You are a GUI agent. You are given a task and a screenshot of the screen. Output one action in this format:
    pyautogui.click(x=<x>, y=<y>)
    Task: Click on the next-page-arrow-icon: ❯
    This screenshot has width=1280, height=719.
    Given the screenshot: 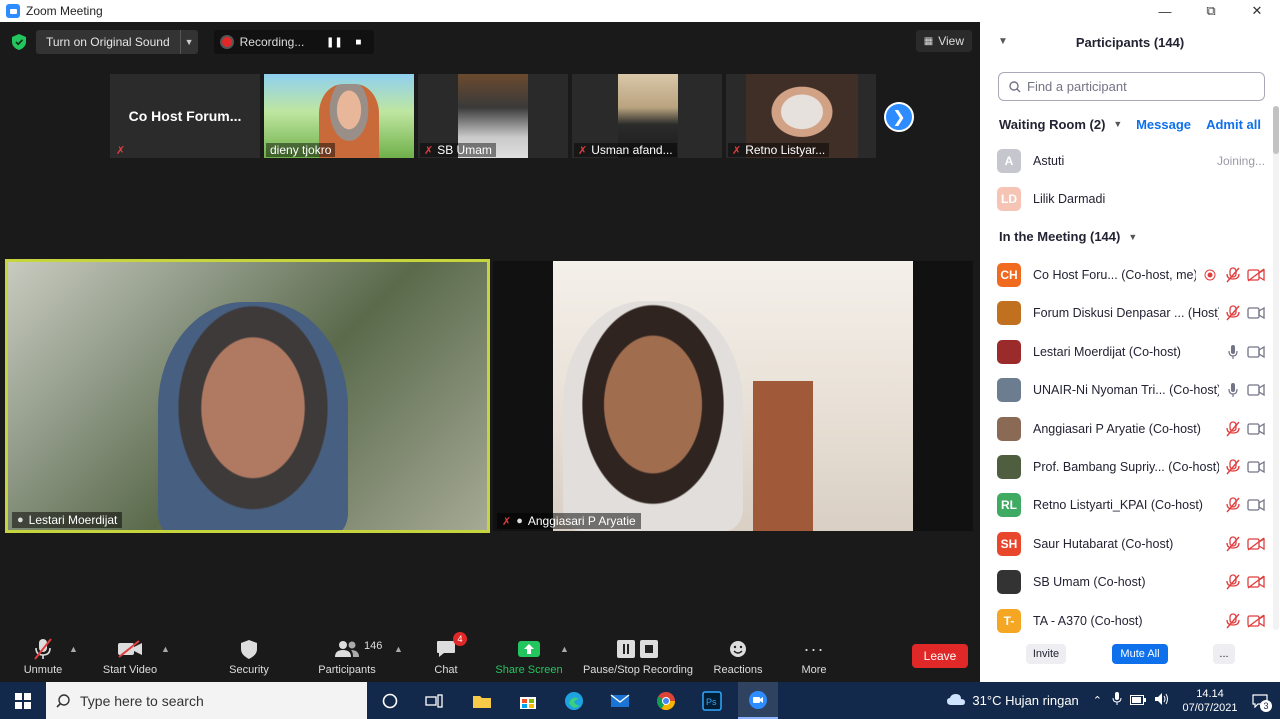 What is the action you would take?
    pyautogui.click(x=899, y=117)
    